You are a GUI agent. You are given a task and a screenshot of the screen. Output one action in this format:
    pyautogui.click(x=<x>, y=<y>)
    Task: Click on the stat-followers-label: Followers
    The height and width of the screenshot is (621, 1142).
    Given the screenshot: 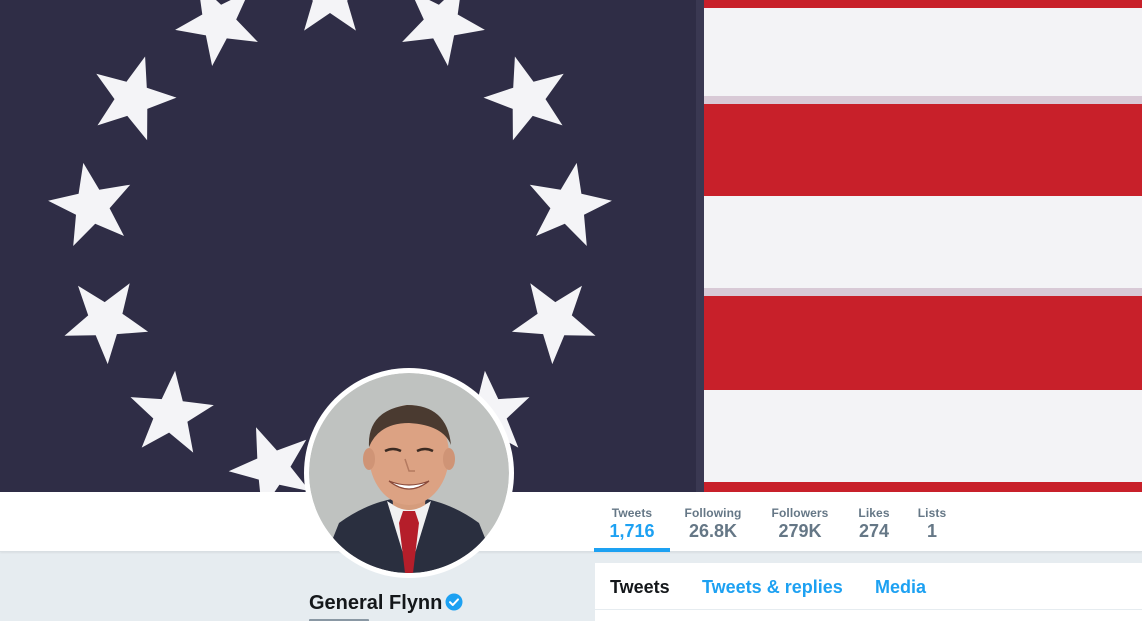 What is the action you would take?
    pyautogui.click(x=800, y=513)
    